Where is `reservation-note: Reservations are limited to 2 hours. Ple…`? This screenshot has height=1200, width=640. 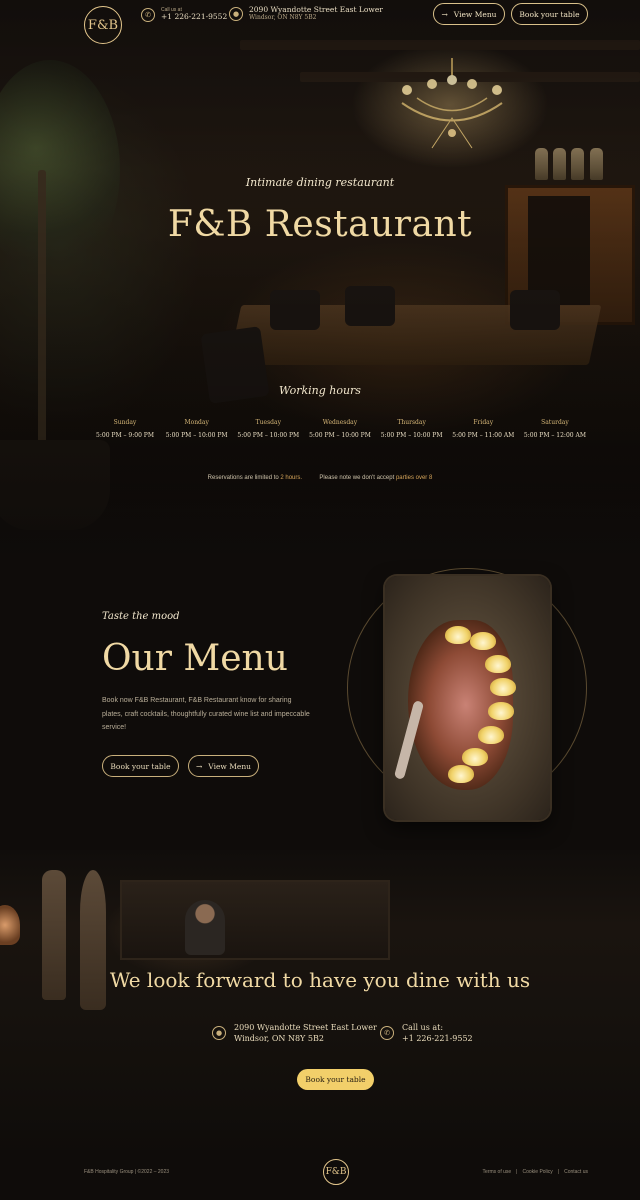 reservation-note: Reservations are limited to 2 hours. Ple… is located at coordinates (320, 478).